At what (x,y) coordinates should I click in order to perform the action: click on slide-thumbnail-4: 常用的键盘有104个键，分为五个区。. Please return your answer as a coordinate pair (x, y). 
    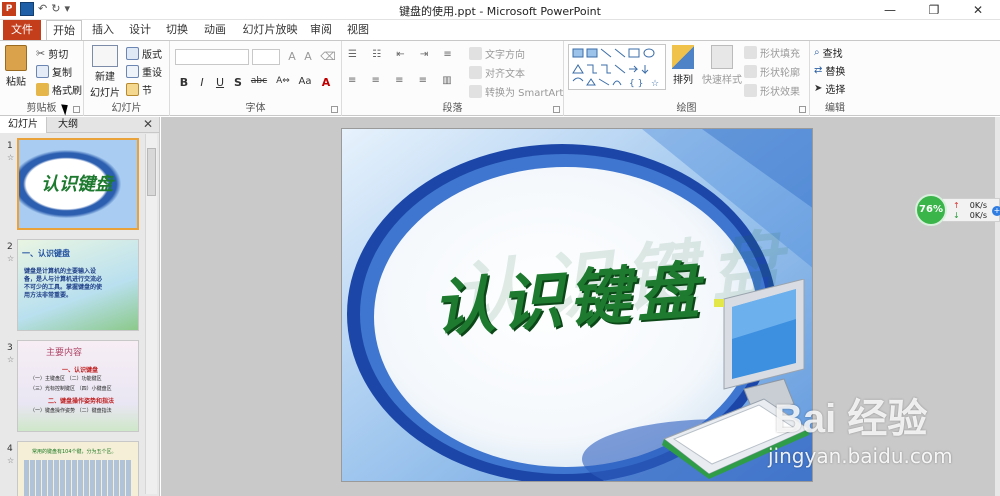
    Looking at the image, I should click on (78, 468).